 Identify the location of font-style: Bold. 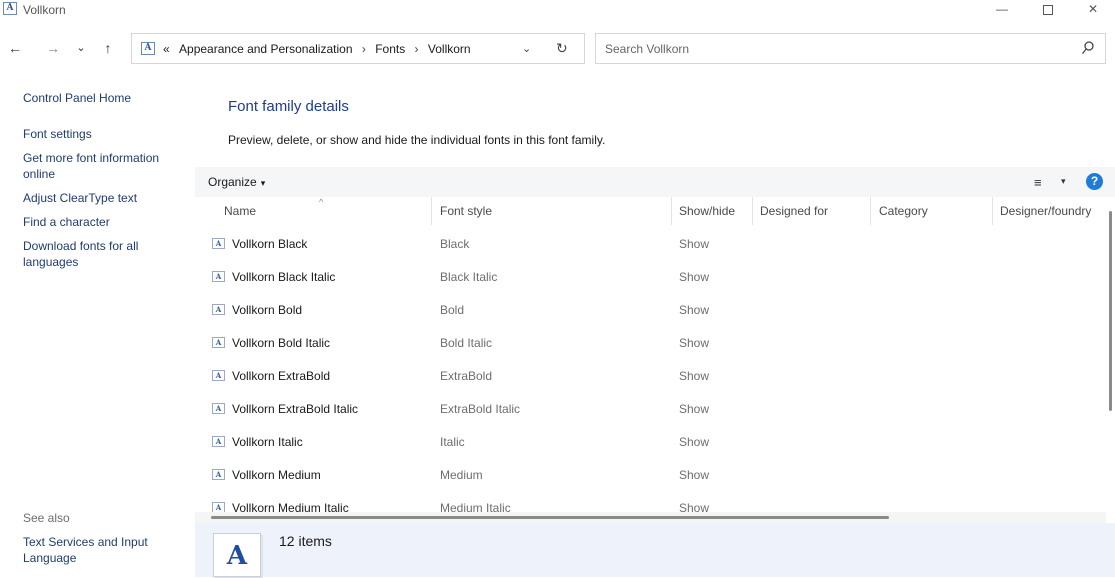
(452, 310).